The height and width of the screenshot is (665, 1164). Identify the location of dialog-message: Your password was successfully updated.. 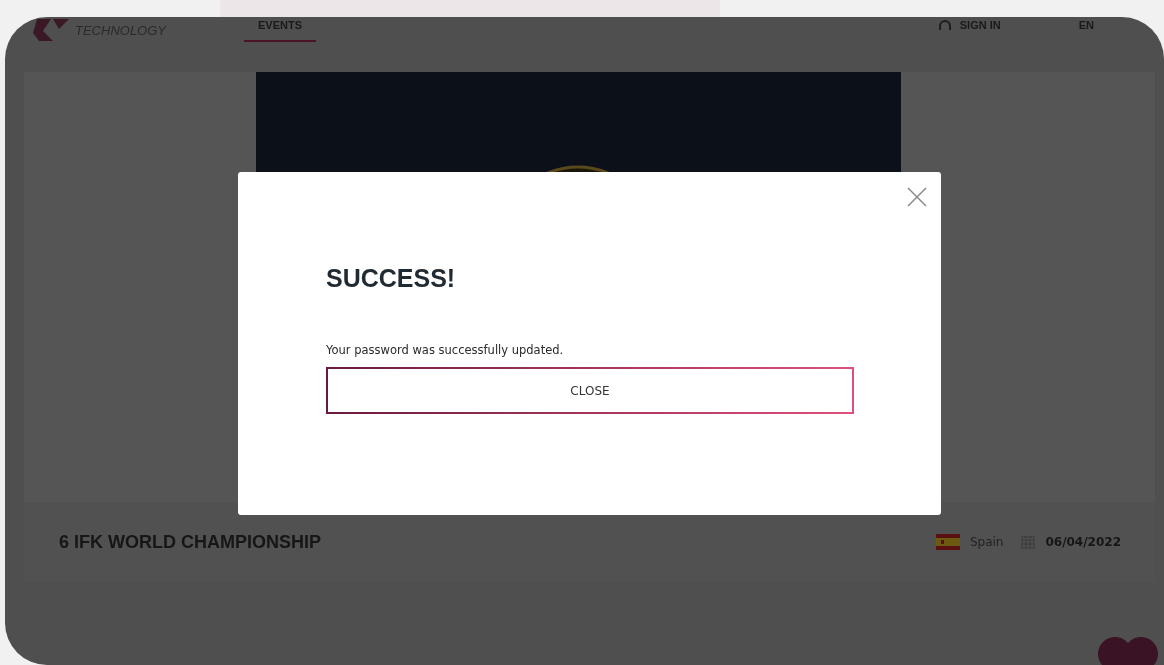
(445, 350).